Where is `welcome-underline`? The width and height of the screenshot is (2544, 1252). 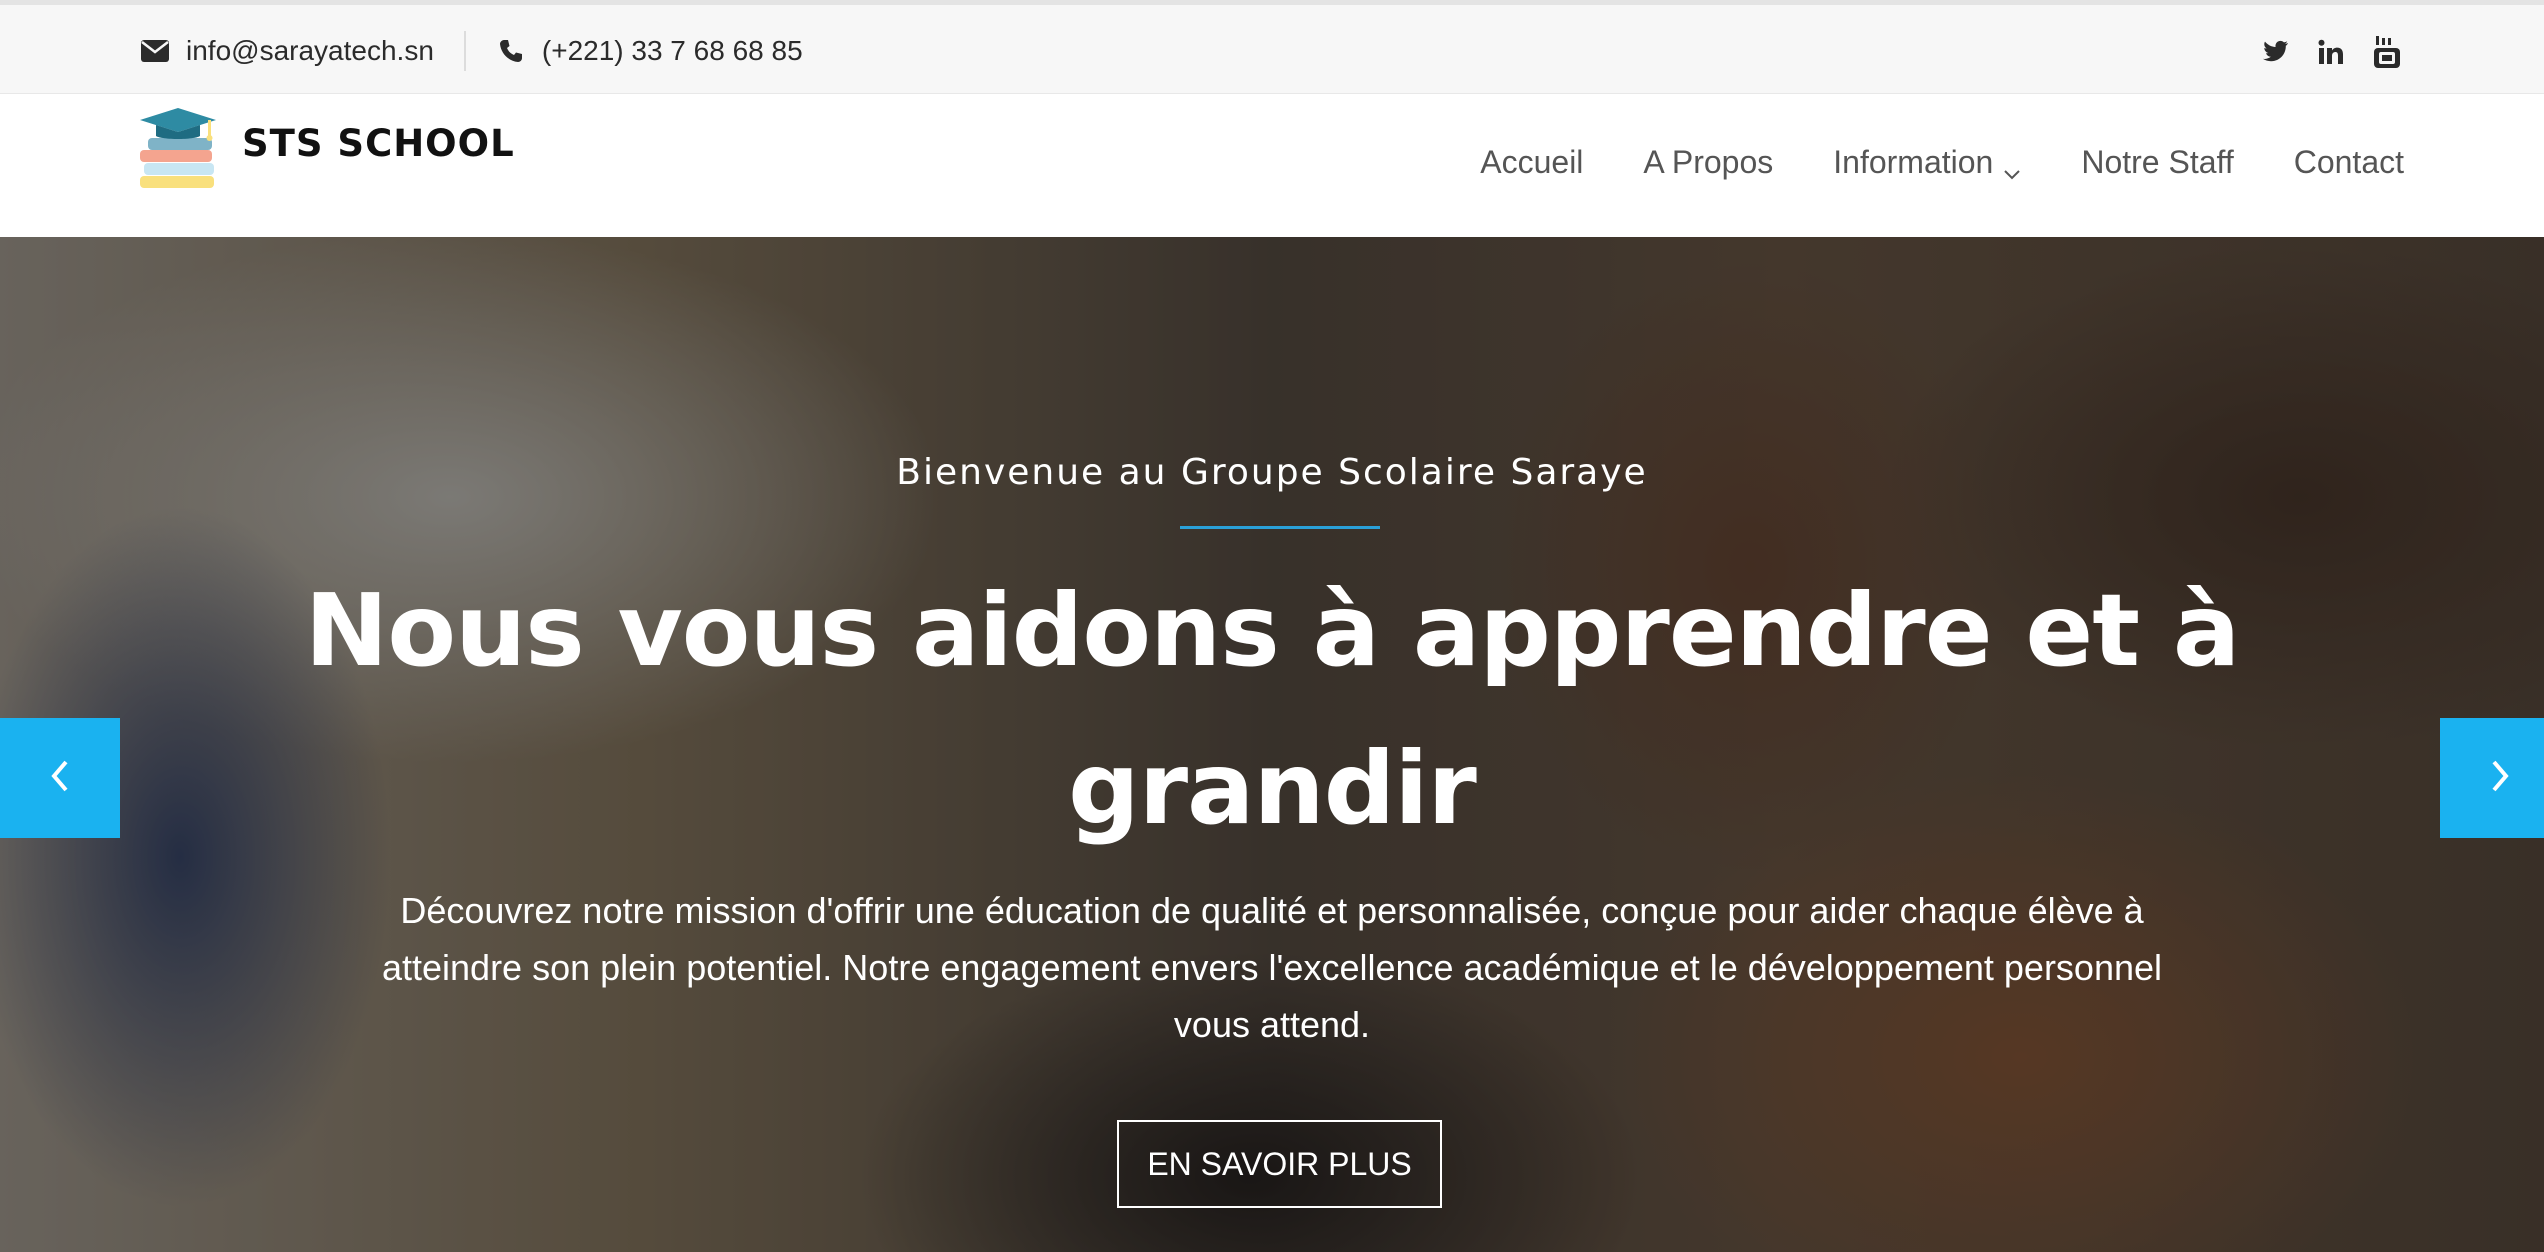
welcome-underline is located at coordinates (1280, 527).